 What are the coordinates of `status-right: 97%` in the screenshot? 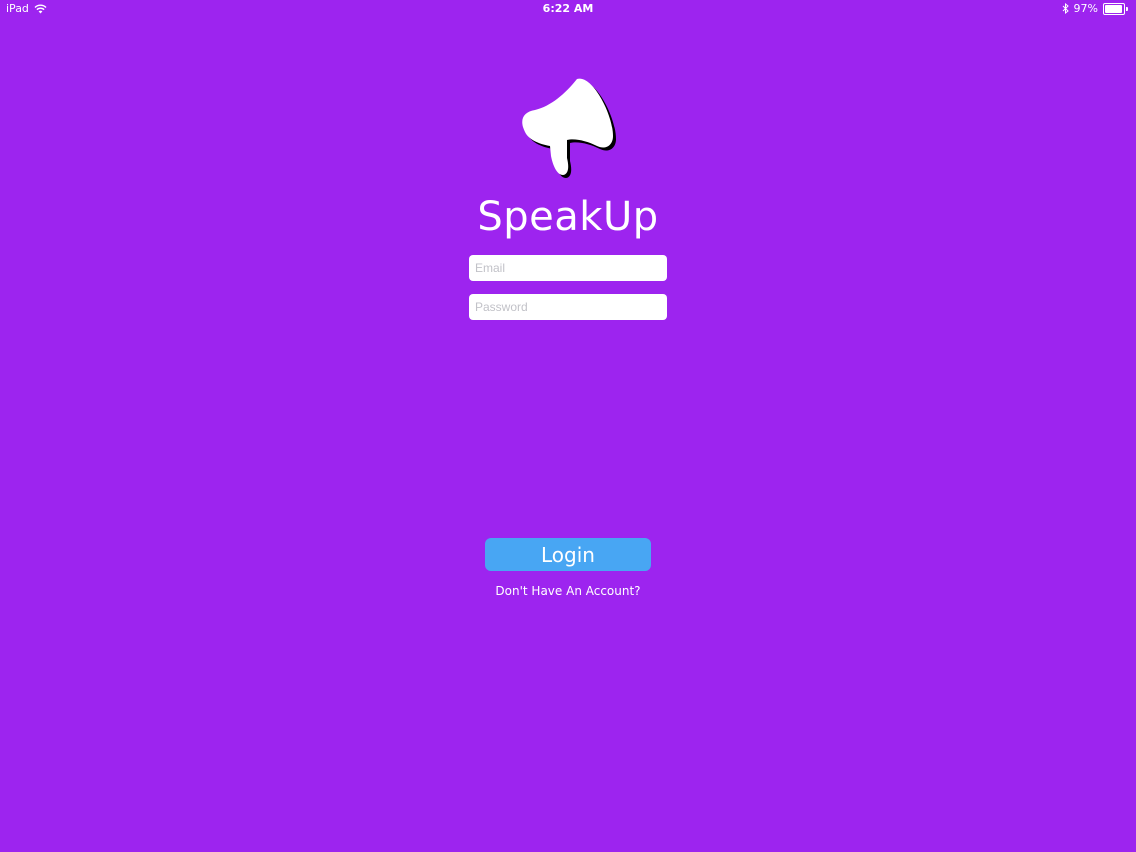 It's located at (1095, 8).